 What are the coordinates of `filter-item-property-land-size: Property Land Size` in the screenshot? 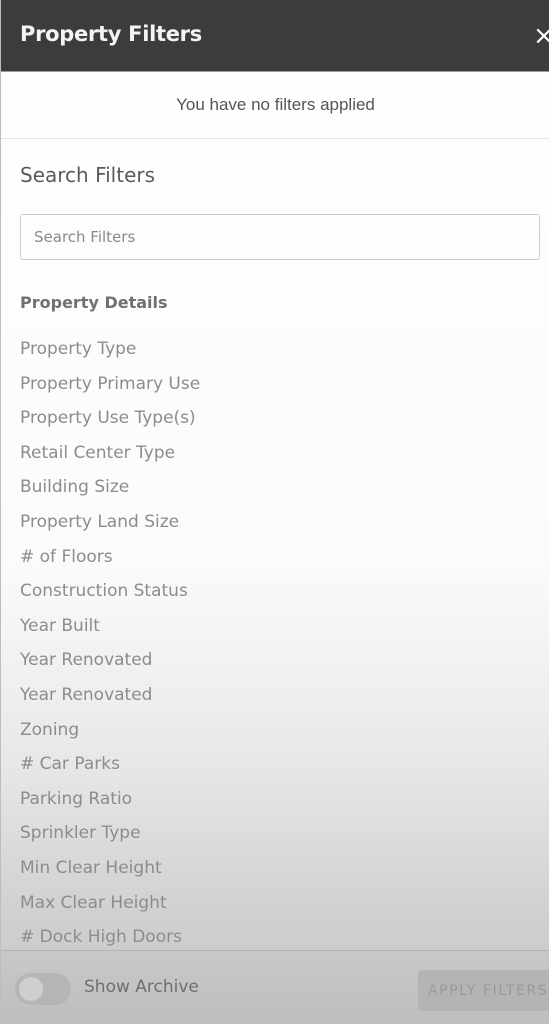 It's located at (110, 527).